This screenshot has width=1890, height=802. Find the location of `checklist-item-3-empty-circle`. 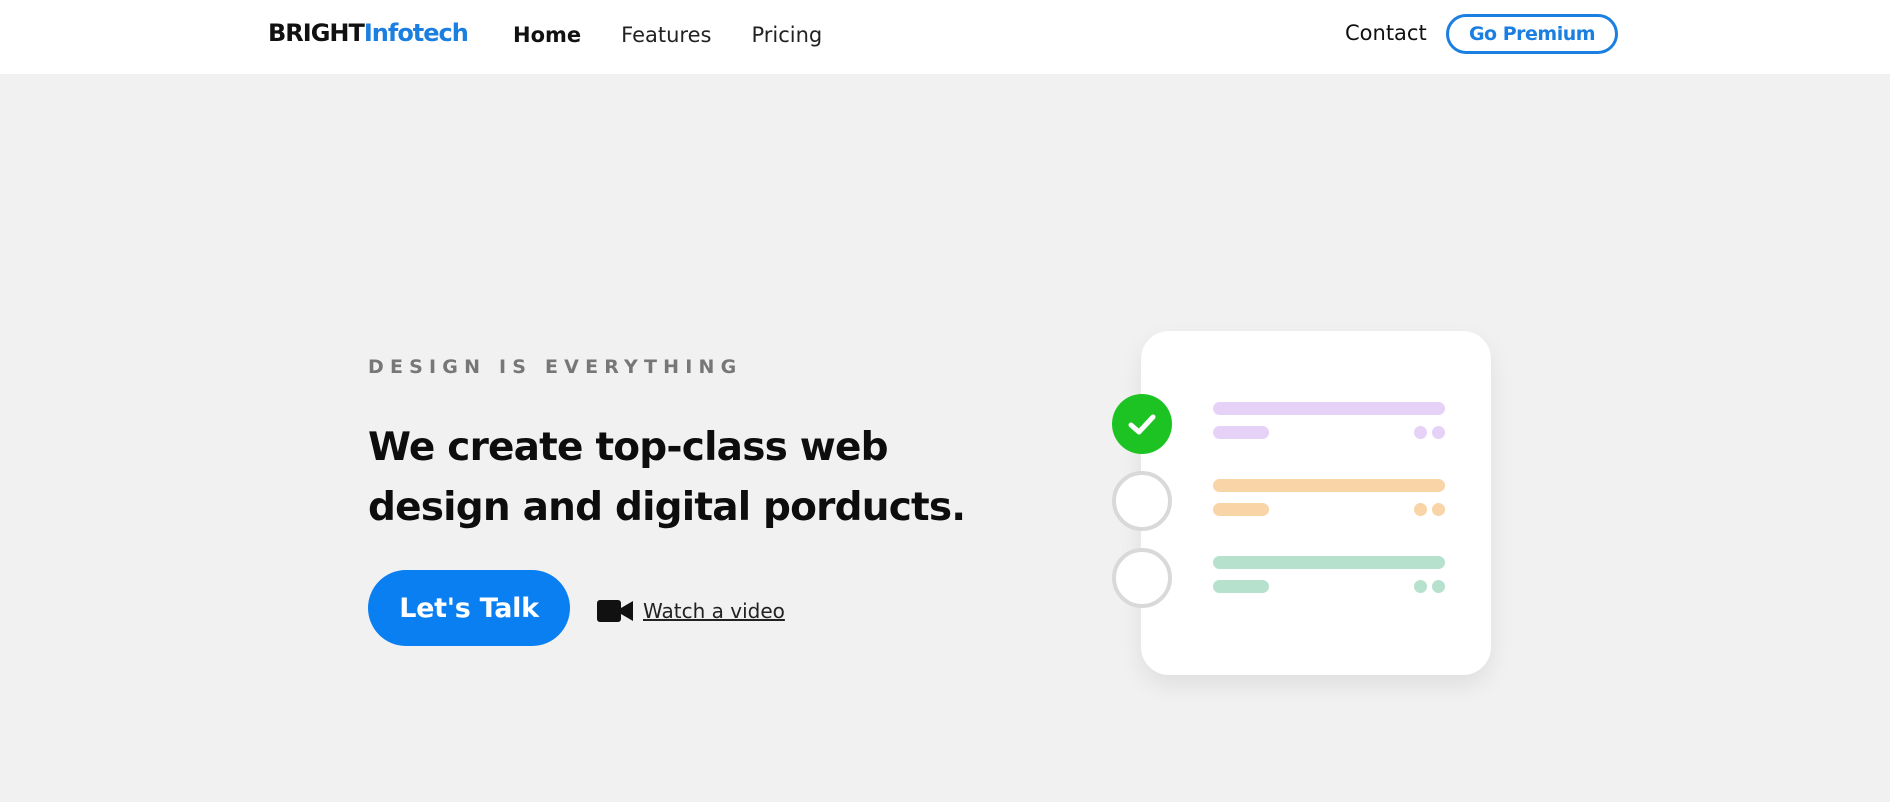

checklist-item-3-empty-circle is located at coordinates (1142, 578).